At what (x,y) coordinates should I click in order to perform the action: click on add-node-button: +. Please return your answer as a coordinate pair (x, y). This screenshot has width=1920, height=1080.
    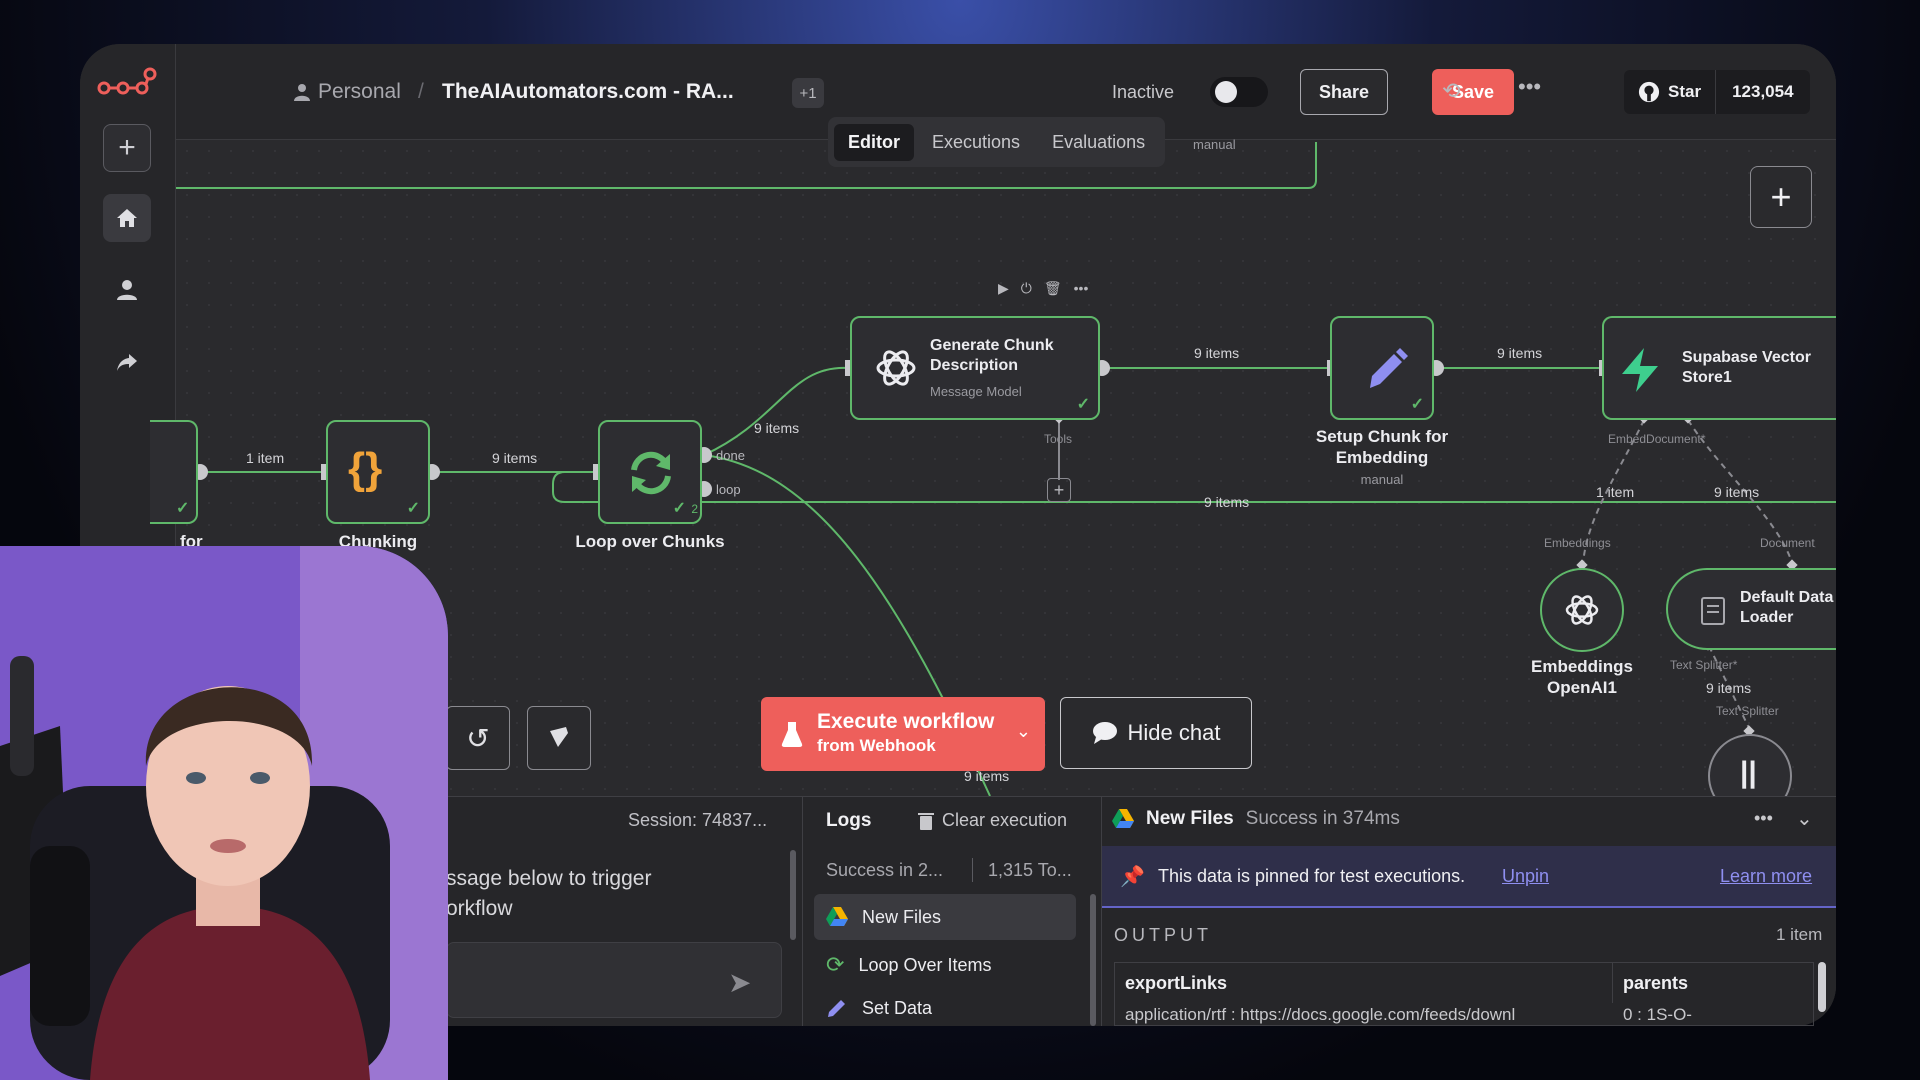
    Looking at the image, I should click on (1781, 197).